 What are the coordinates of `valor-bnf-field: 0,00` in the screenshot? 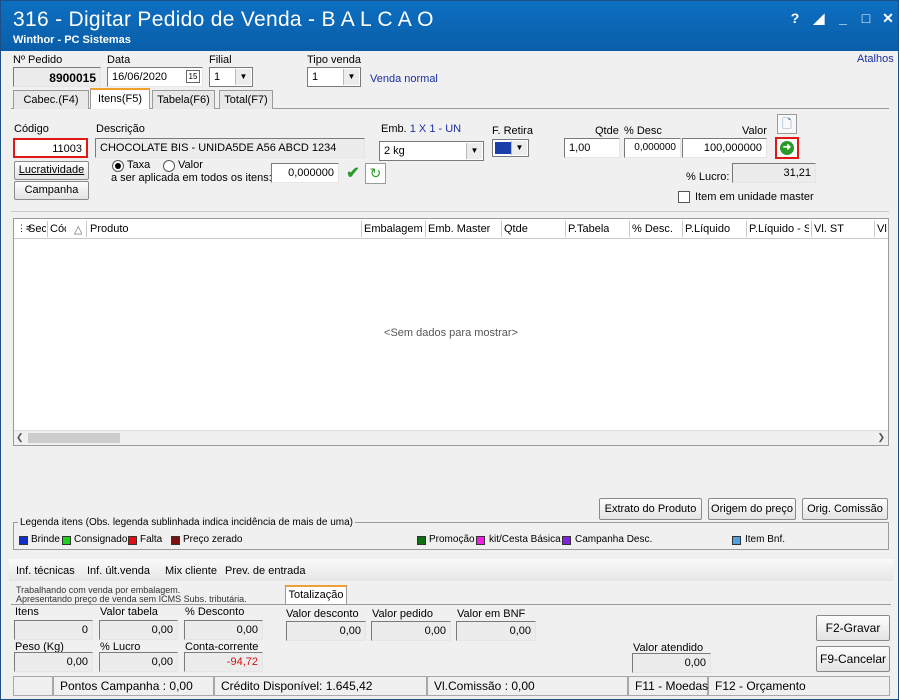 It's located at (496, 631).